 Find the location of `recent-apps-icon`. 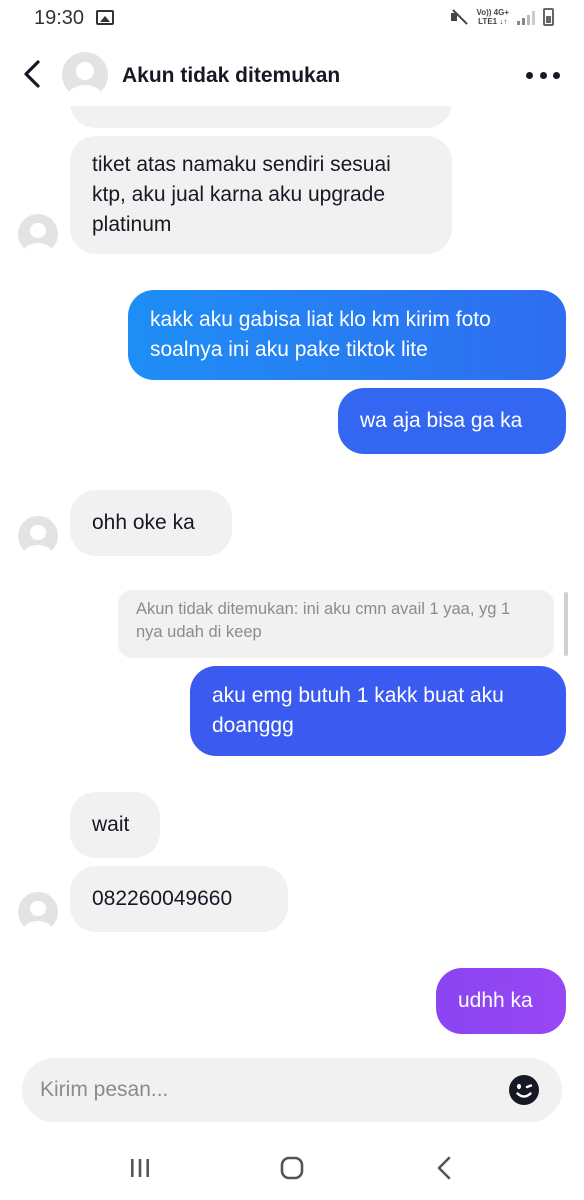

recent-apps-icon is located at coordinates (140, 1168).